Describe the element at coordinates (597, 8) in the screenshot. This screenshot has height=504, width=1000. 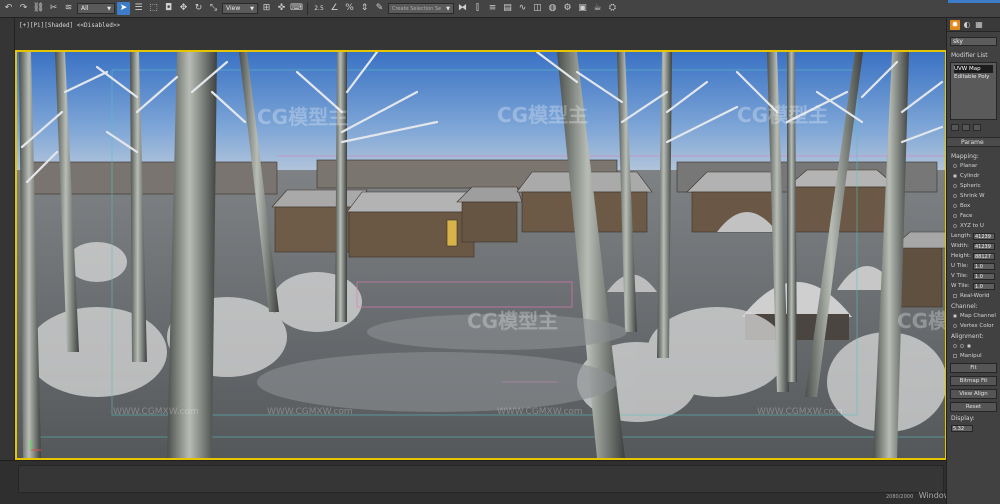
I see `render-icon: ☕` at that location.